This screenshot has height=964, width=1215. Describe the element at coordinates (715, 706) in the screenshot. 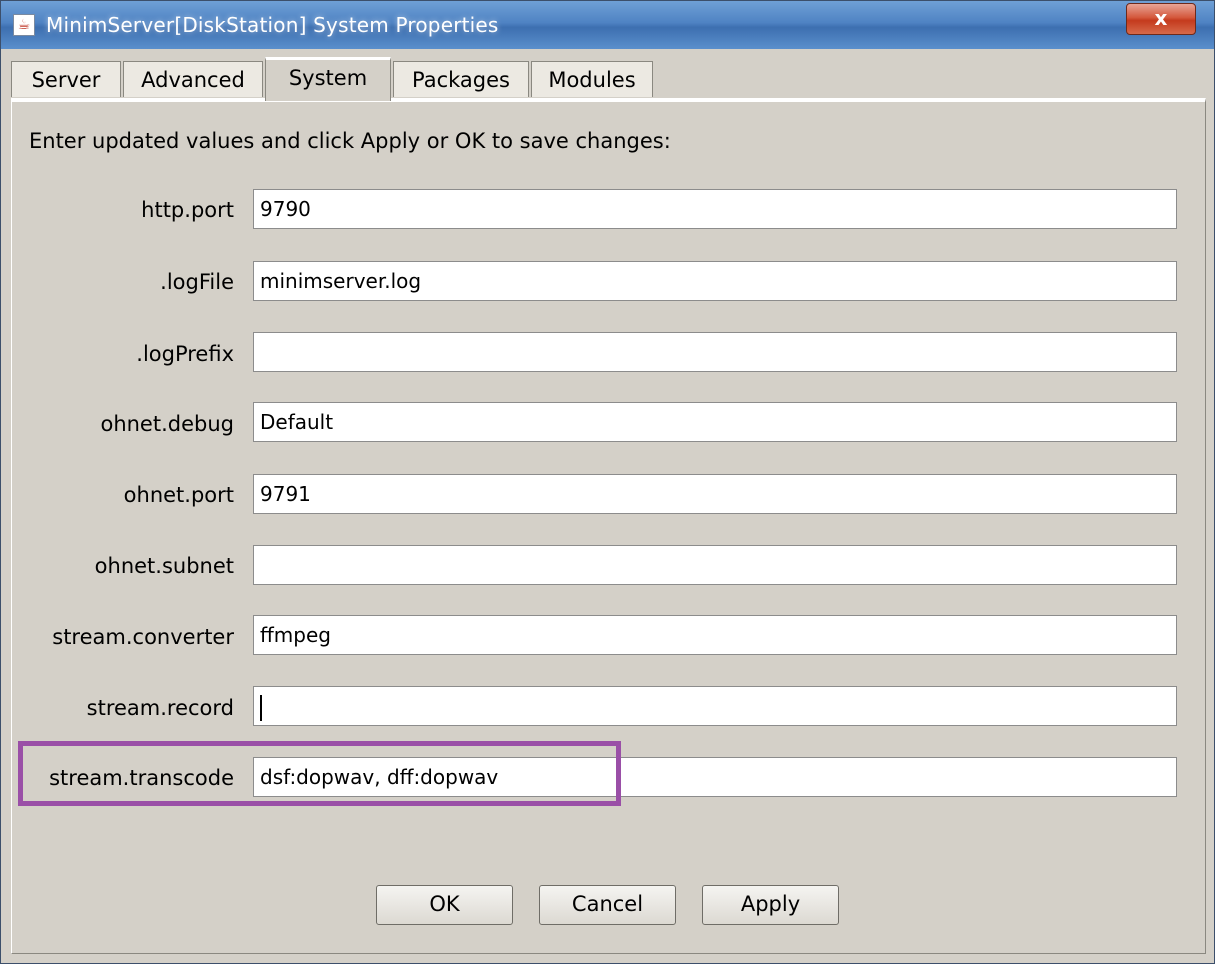

I see `stream-record-field` at that location.